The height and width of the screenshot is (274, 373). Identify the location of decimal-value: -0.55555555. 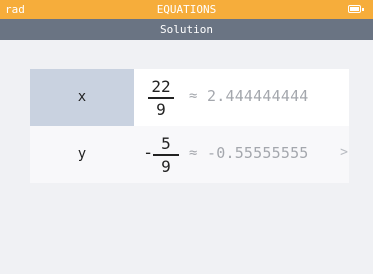
(258, 153).